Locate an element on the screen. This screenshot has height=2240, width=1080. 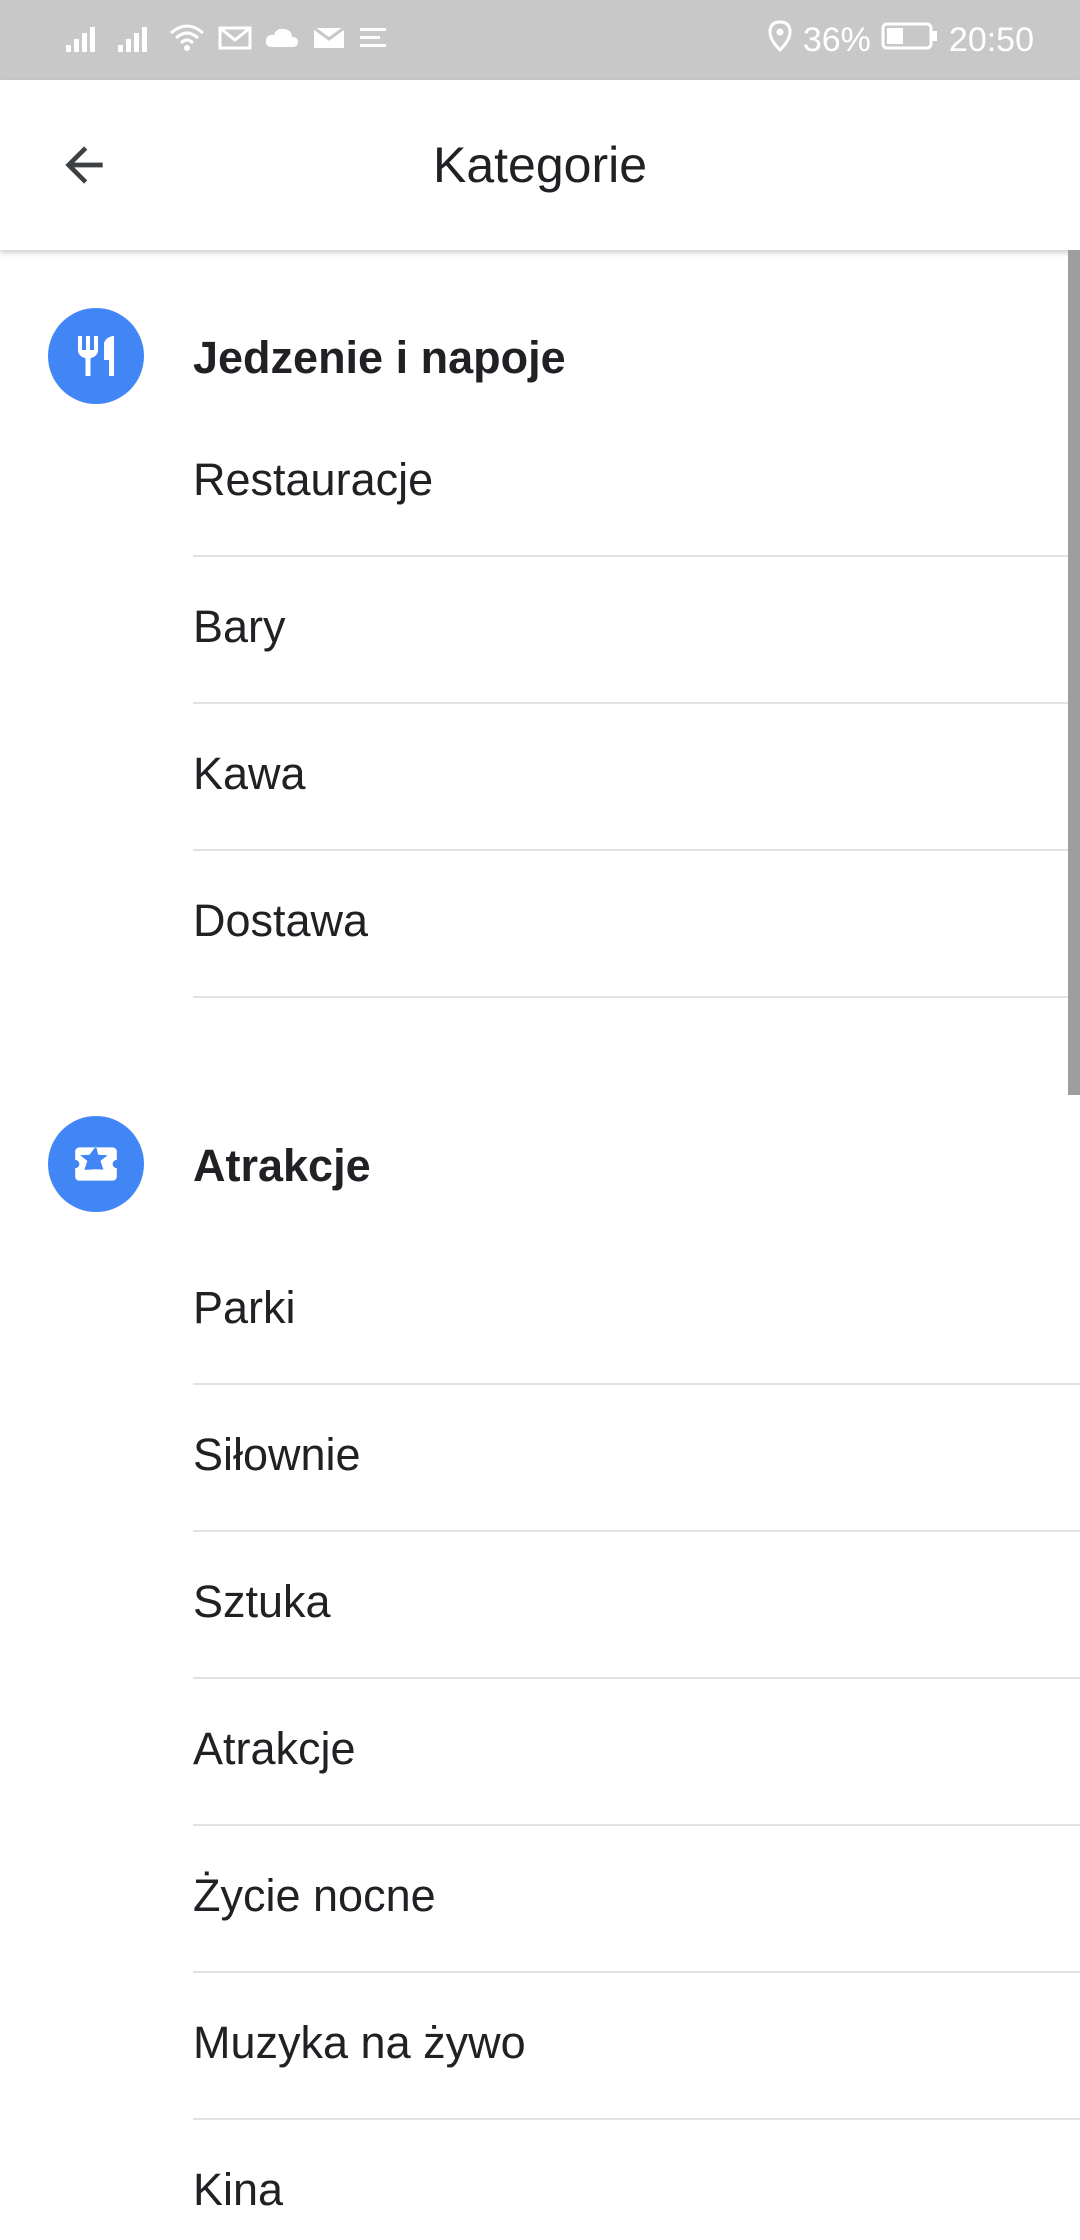
list-item-label: Kawa is located at coordinates (249, 773).